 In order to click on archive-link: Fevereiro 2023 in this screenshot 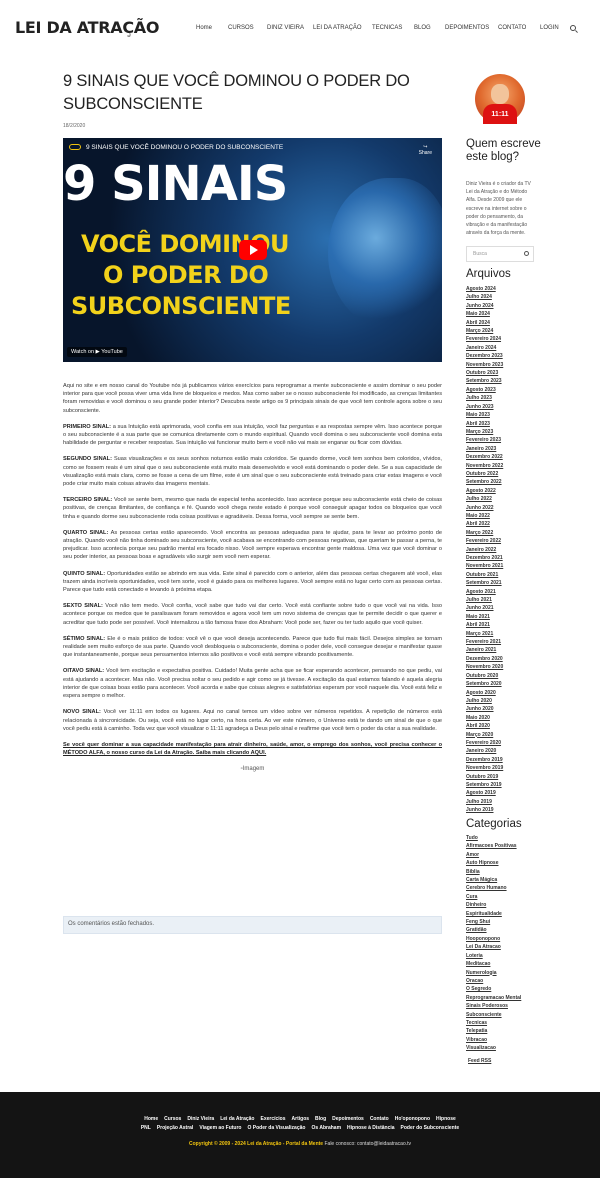, I will do `click(484, 440)`.